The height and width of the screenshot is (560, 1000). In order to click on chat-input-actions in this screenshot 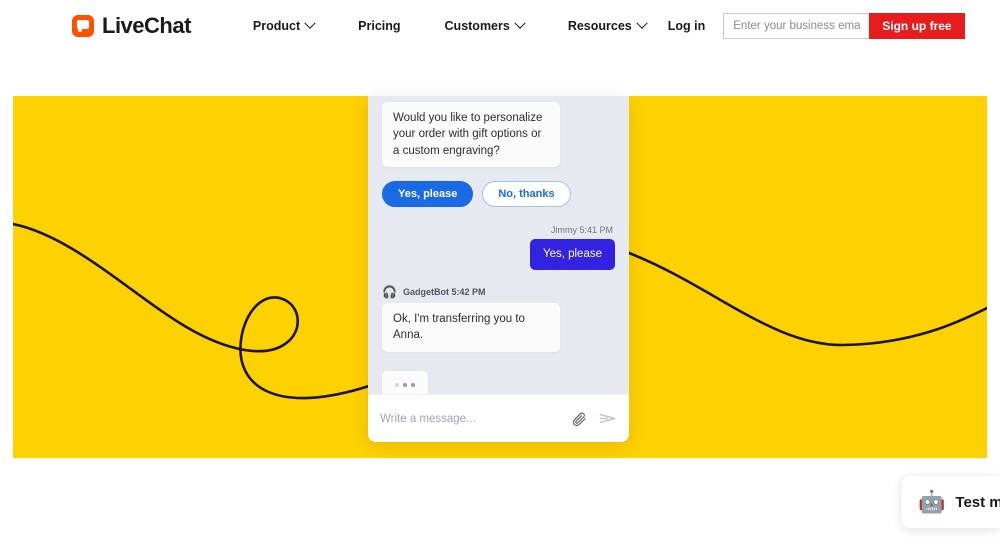, I will do `click(594, 418)`.